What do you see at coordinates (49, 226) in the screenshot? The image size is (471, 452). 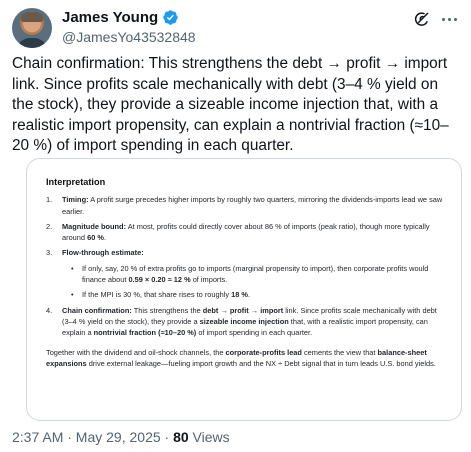 I see `item-number: 2.` at bounding box center [49, 226].